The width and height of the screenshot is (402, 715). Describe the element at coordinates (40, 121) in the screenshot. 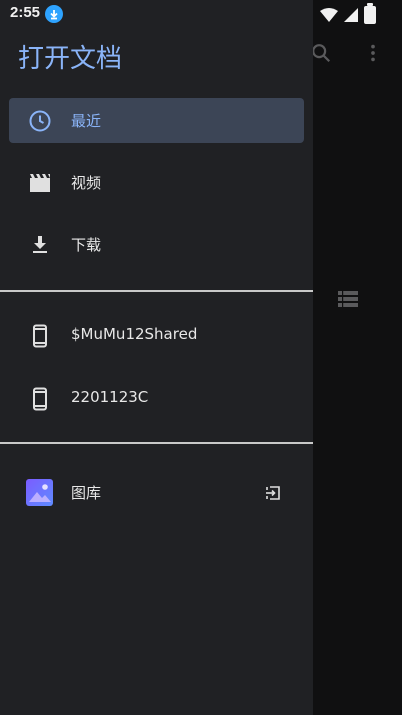

I see `clock-icon` at that location.